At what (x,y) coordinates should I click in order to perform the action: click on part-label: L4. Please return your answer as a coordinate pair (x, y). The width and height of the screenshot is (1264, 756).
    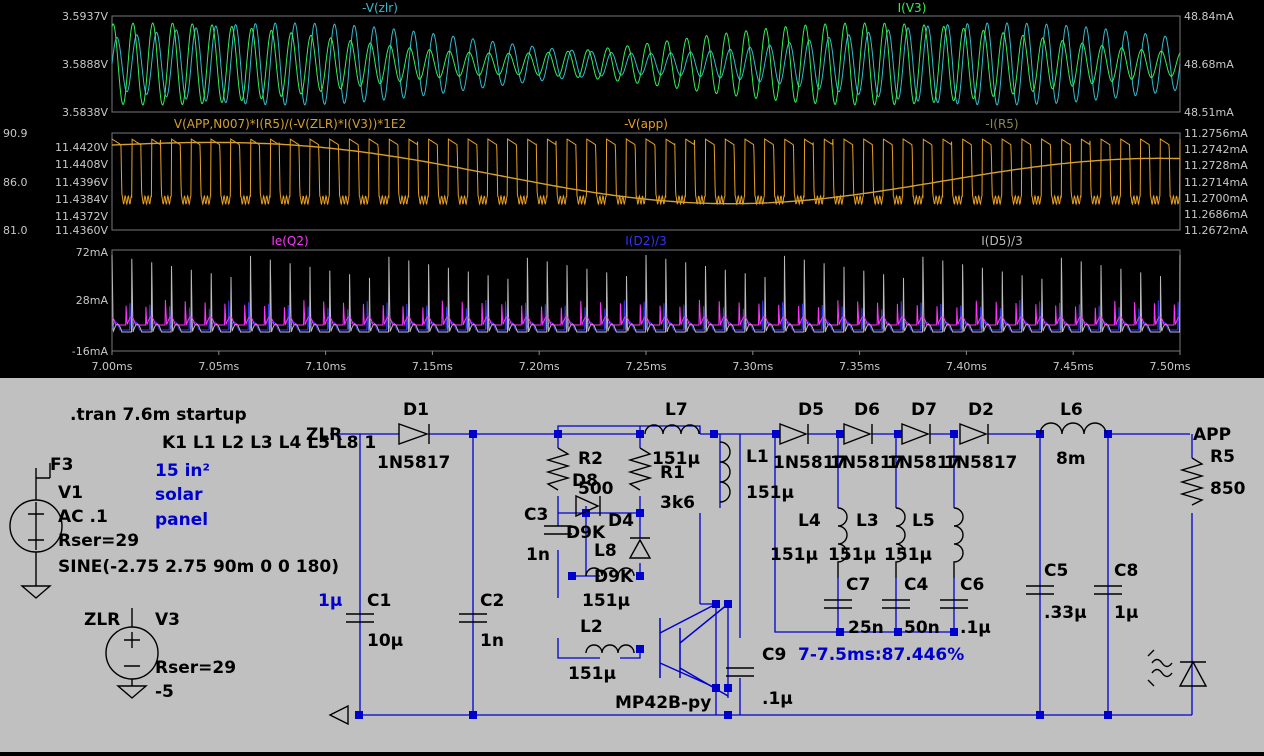
    Looking at the image, I should click on (809, 521).